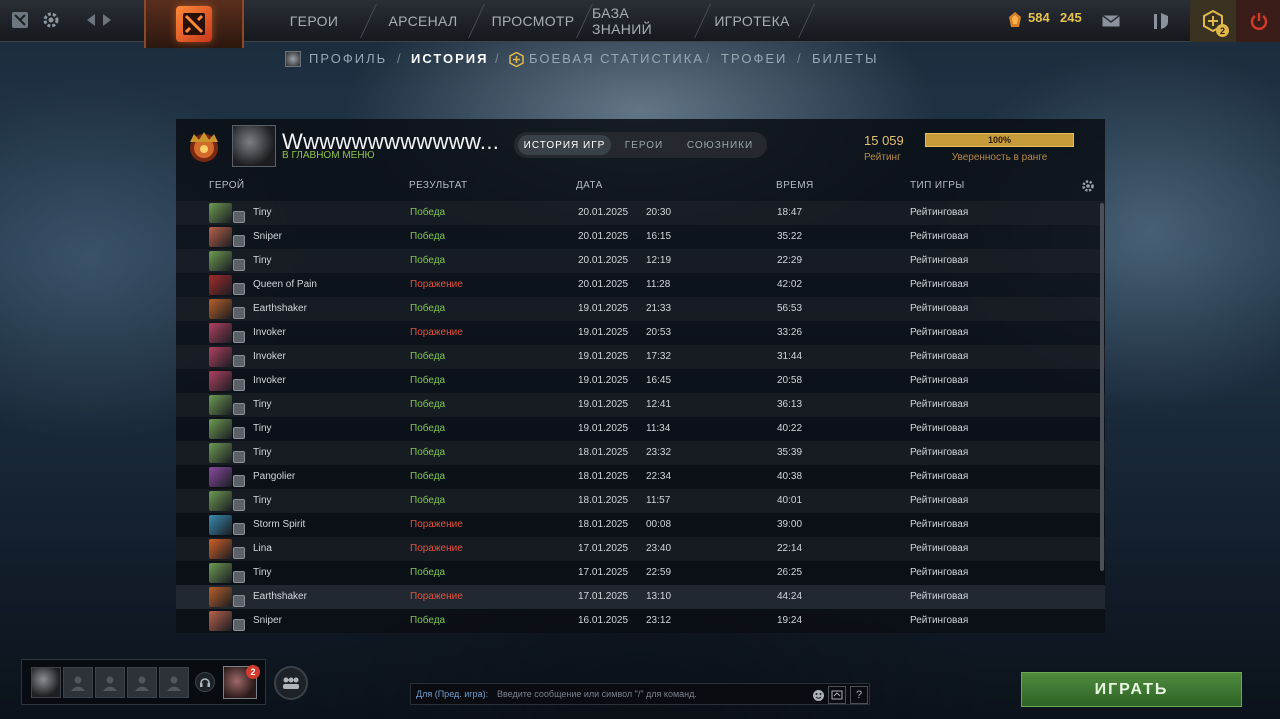 This screenshot has width=1280, height=719. Describe the element at coordinates (603, 524) in the screenshot. I see `match-date: 18.01.2025` at that location.